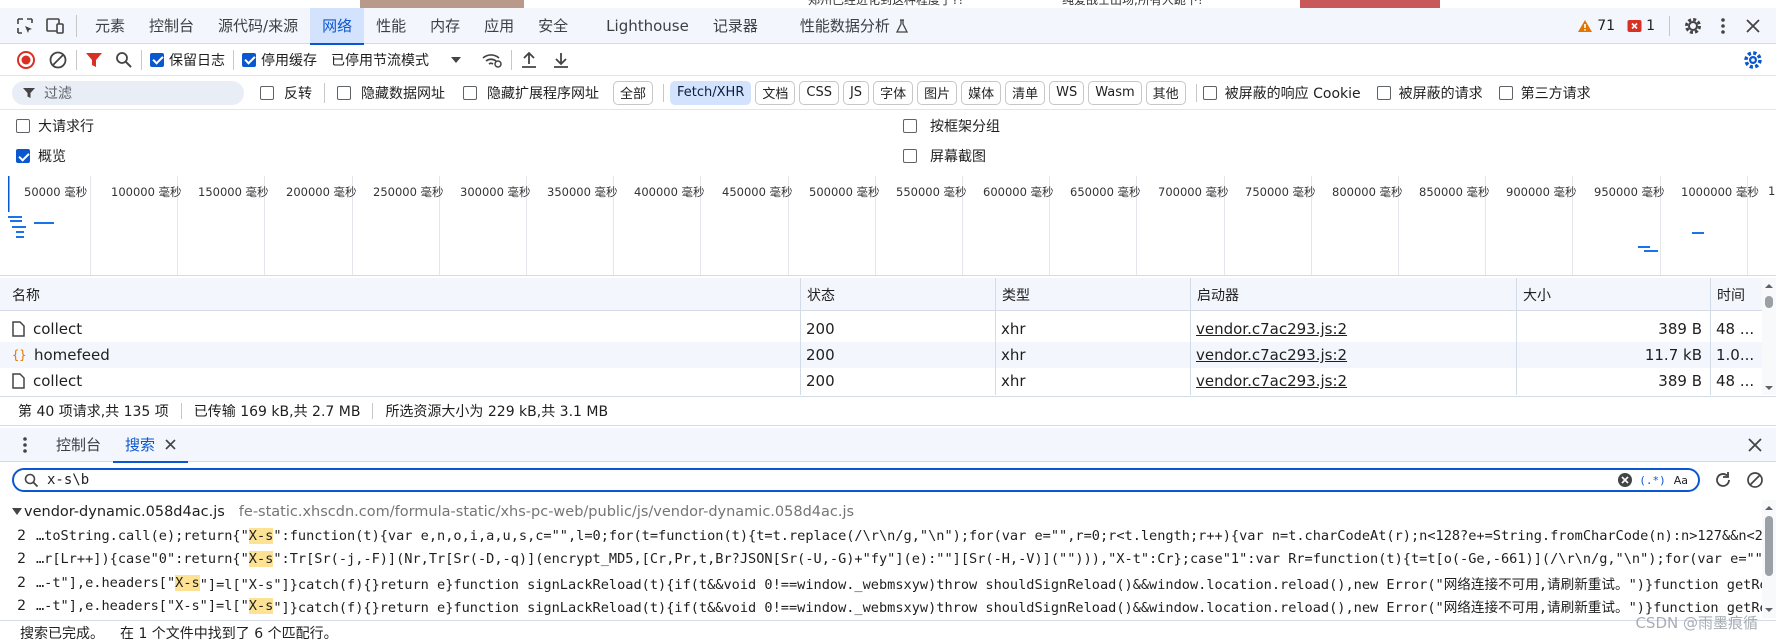  I want to click on triangle-down-icon, so click(17, 512).